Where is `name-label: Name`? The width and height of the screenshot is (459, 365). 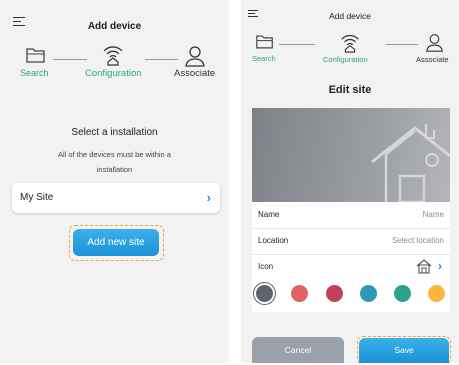
name-label: Name is located at coordinates (269, 214).